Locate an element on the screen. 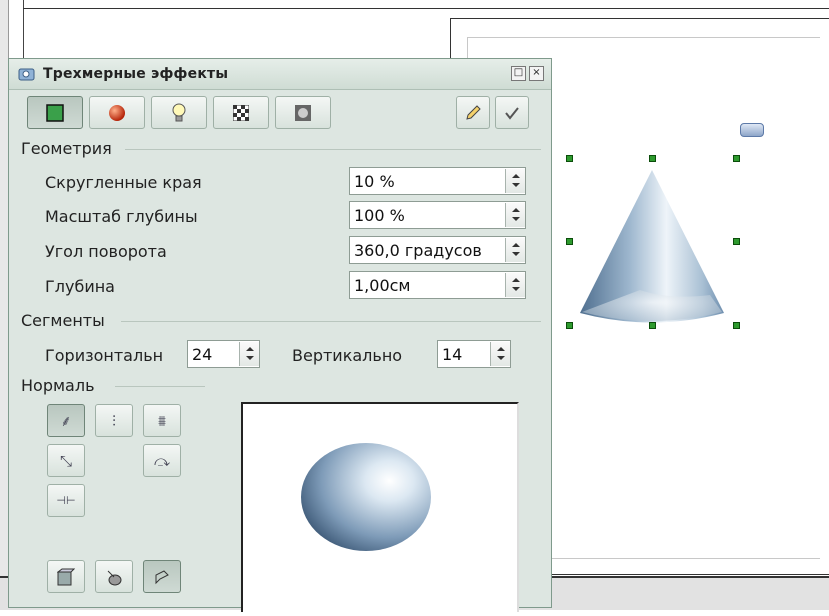 This screenshot has height=616, width=829. lightbulb-icon is located at coordinates (179, 112).